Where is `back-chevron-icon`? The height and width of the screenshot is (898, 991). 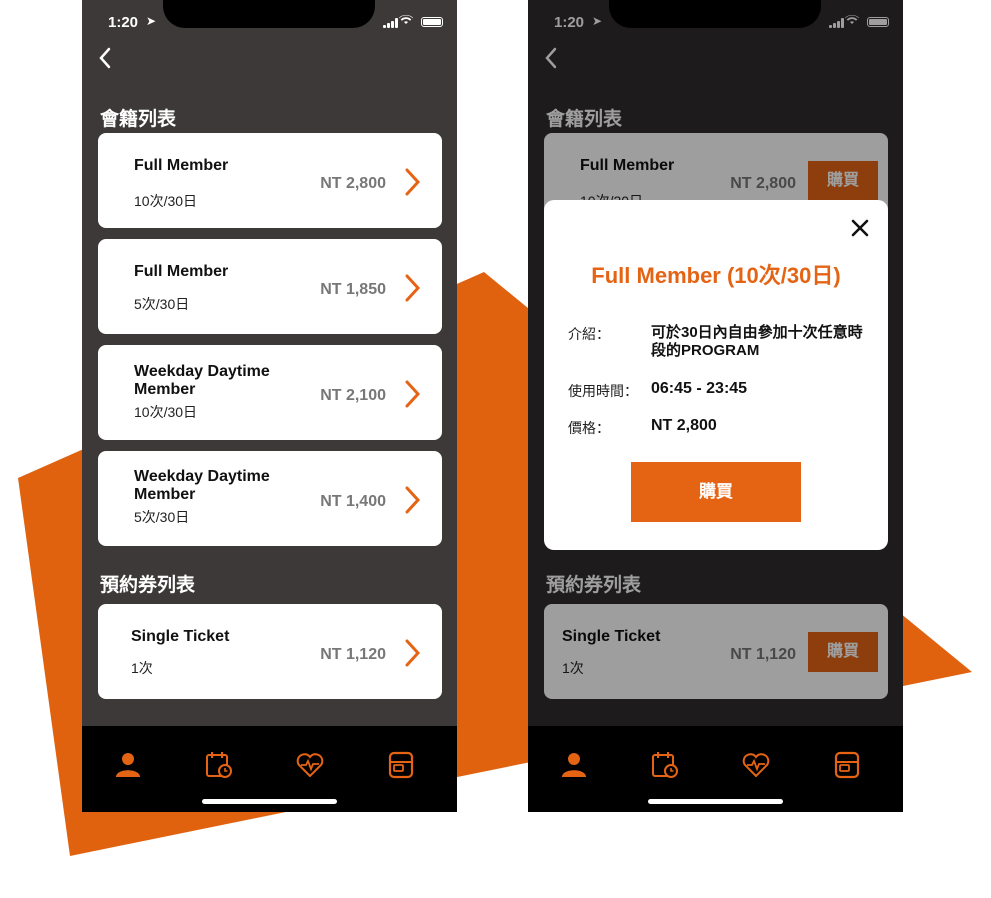
back-chevron-icon is located at coordinates (110, 61).